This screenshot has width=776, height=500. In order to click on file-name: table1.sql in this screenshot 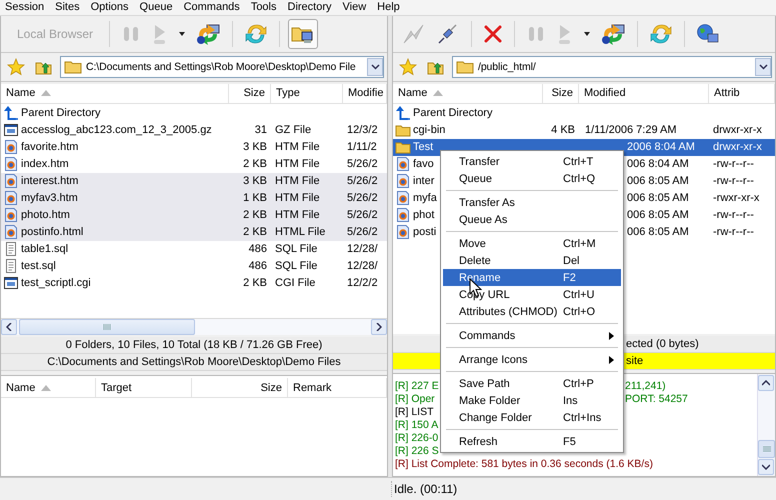, I will do `click(44, 249)`.